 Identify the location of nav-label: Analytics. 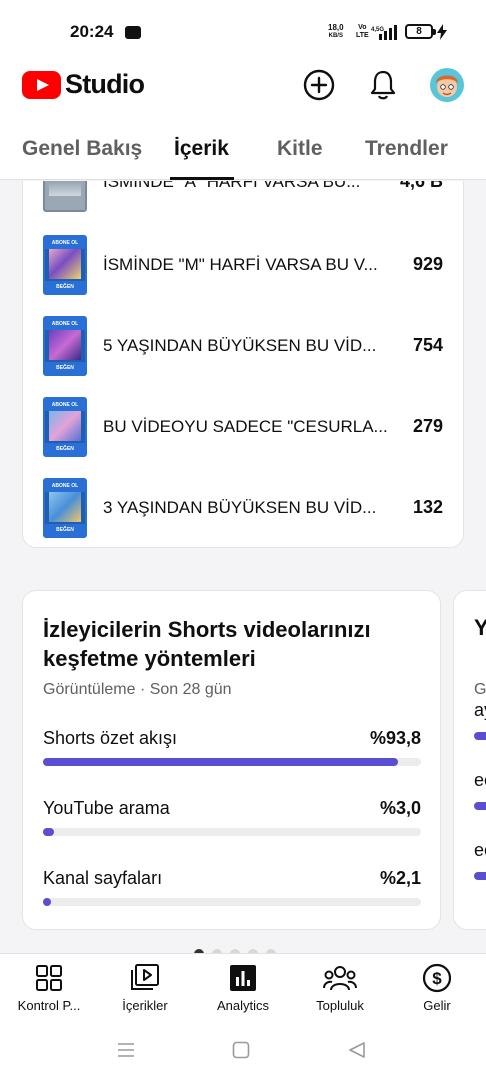
(243, 1005).